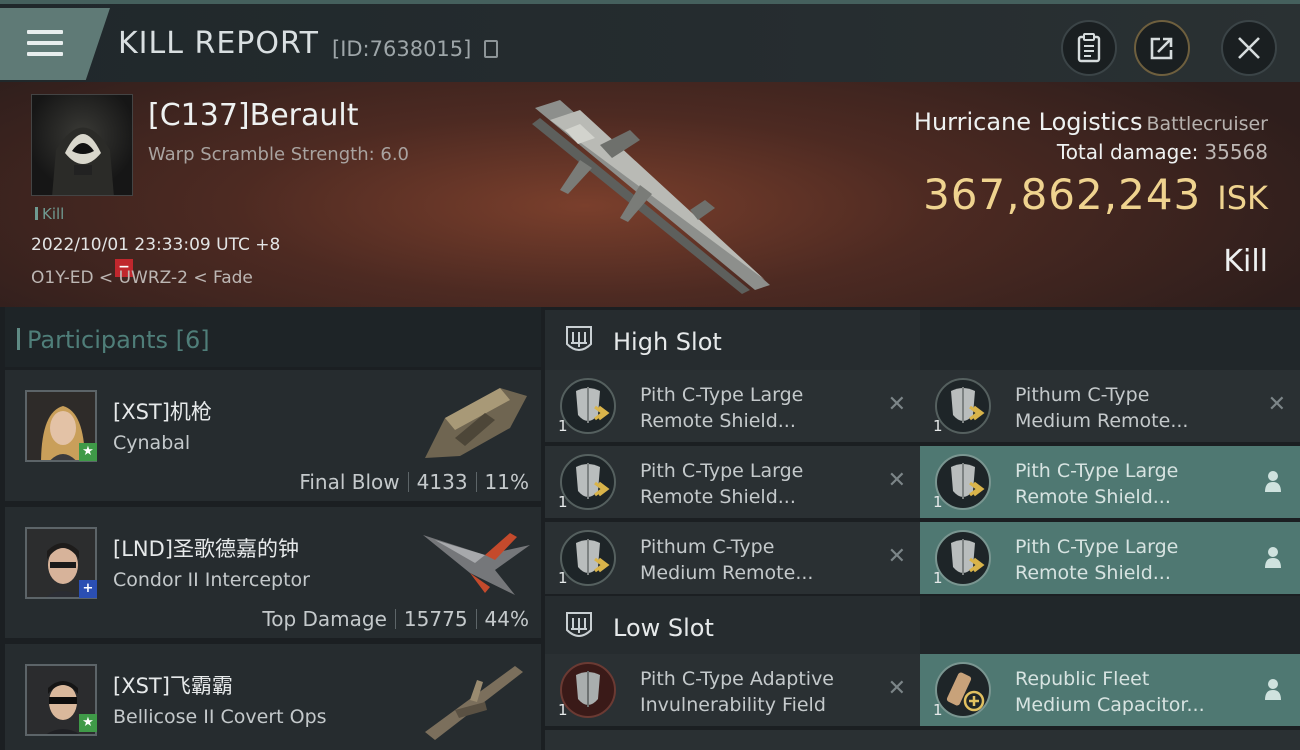  I want to click on menu-button, so click(55, 44).